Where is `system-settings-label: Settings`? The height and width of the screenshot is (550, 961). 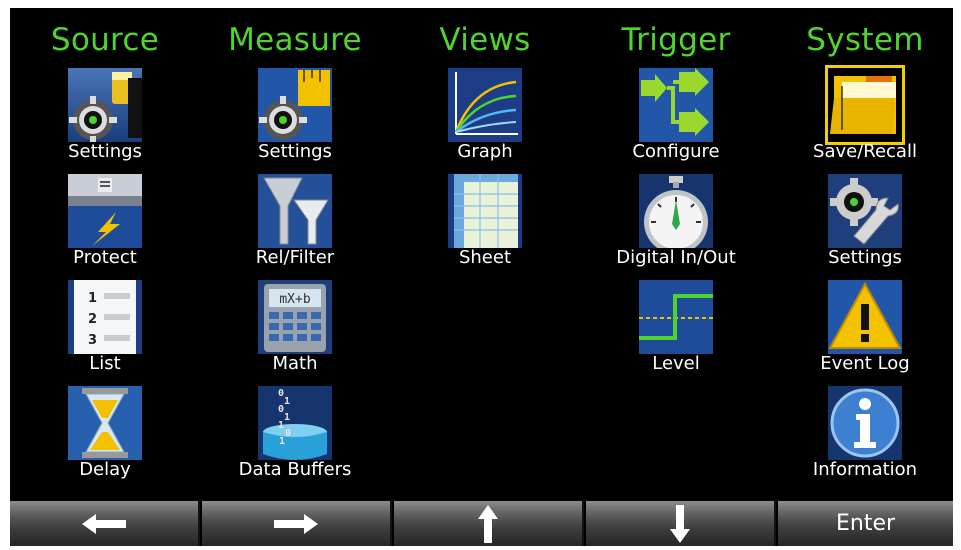
system-settings-label: Settings is located at coordinates (865, 257).